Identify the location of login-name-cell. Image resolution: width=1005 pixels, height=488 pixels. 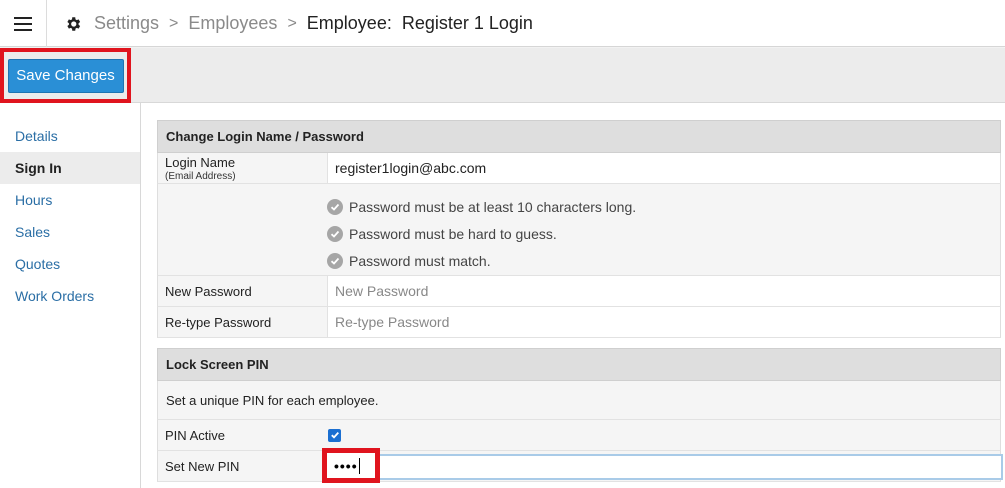
(663, 168).